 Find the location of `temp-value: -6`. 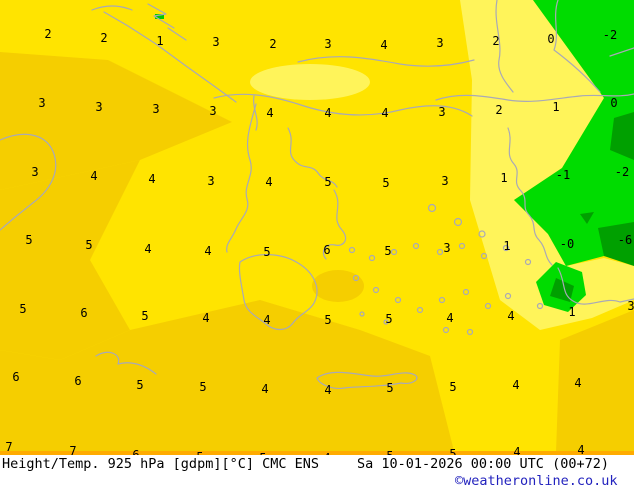

temp-value: -6 is located at coordinates (625, 240).